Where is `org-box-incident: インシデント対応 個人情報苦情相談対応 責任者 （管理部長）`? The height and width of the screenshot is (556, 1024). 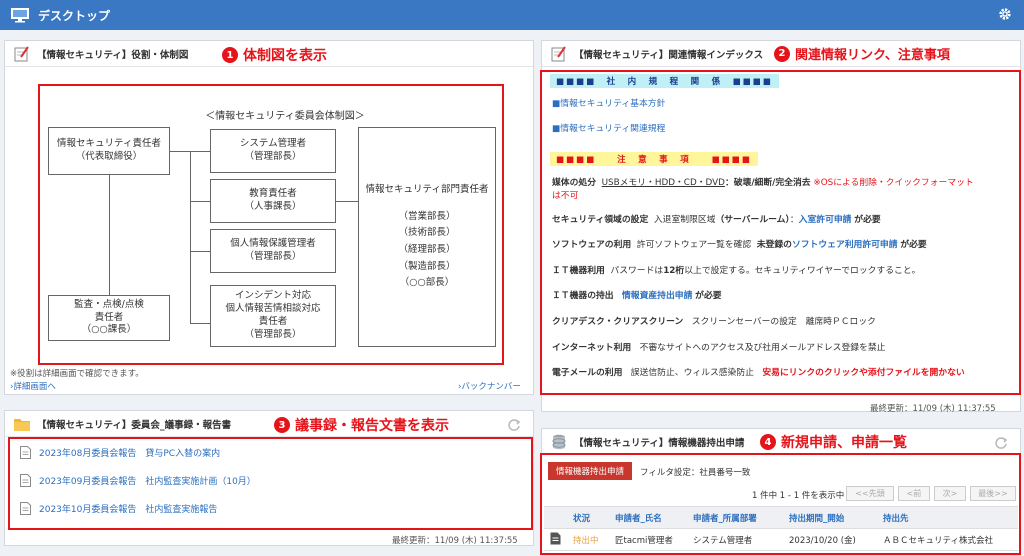
org-box-incident: インシデント対応 個人情報苦情相談対応 責任者 （管理部長） is located at coordinates (273, 316).